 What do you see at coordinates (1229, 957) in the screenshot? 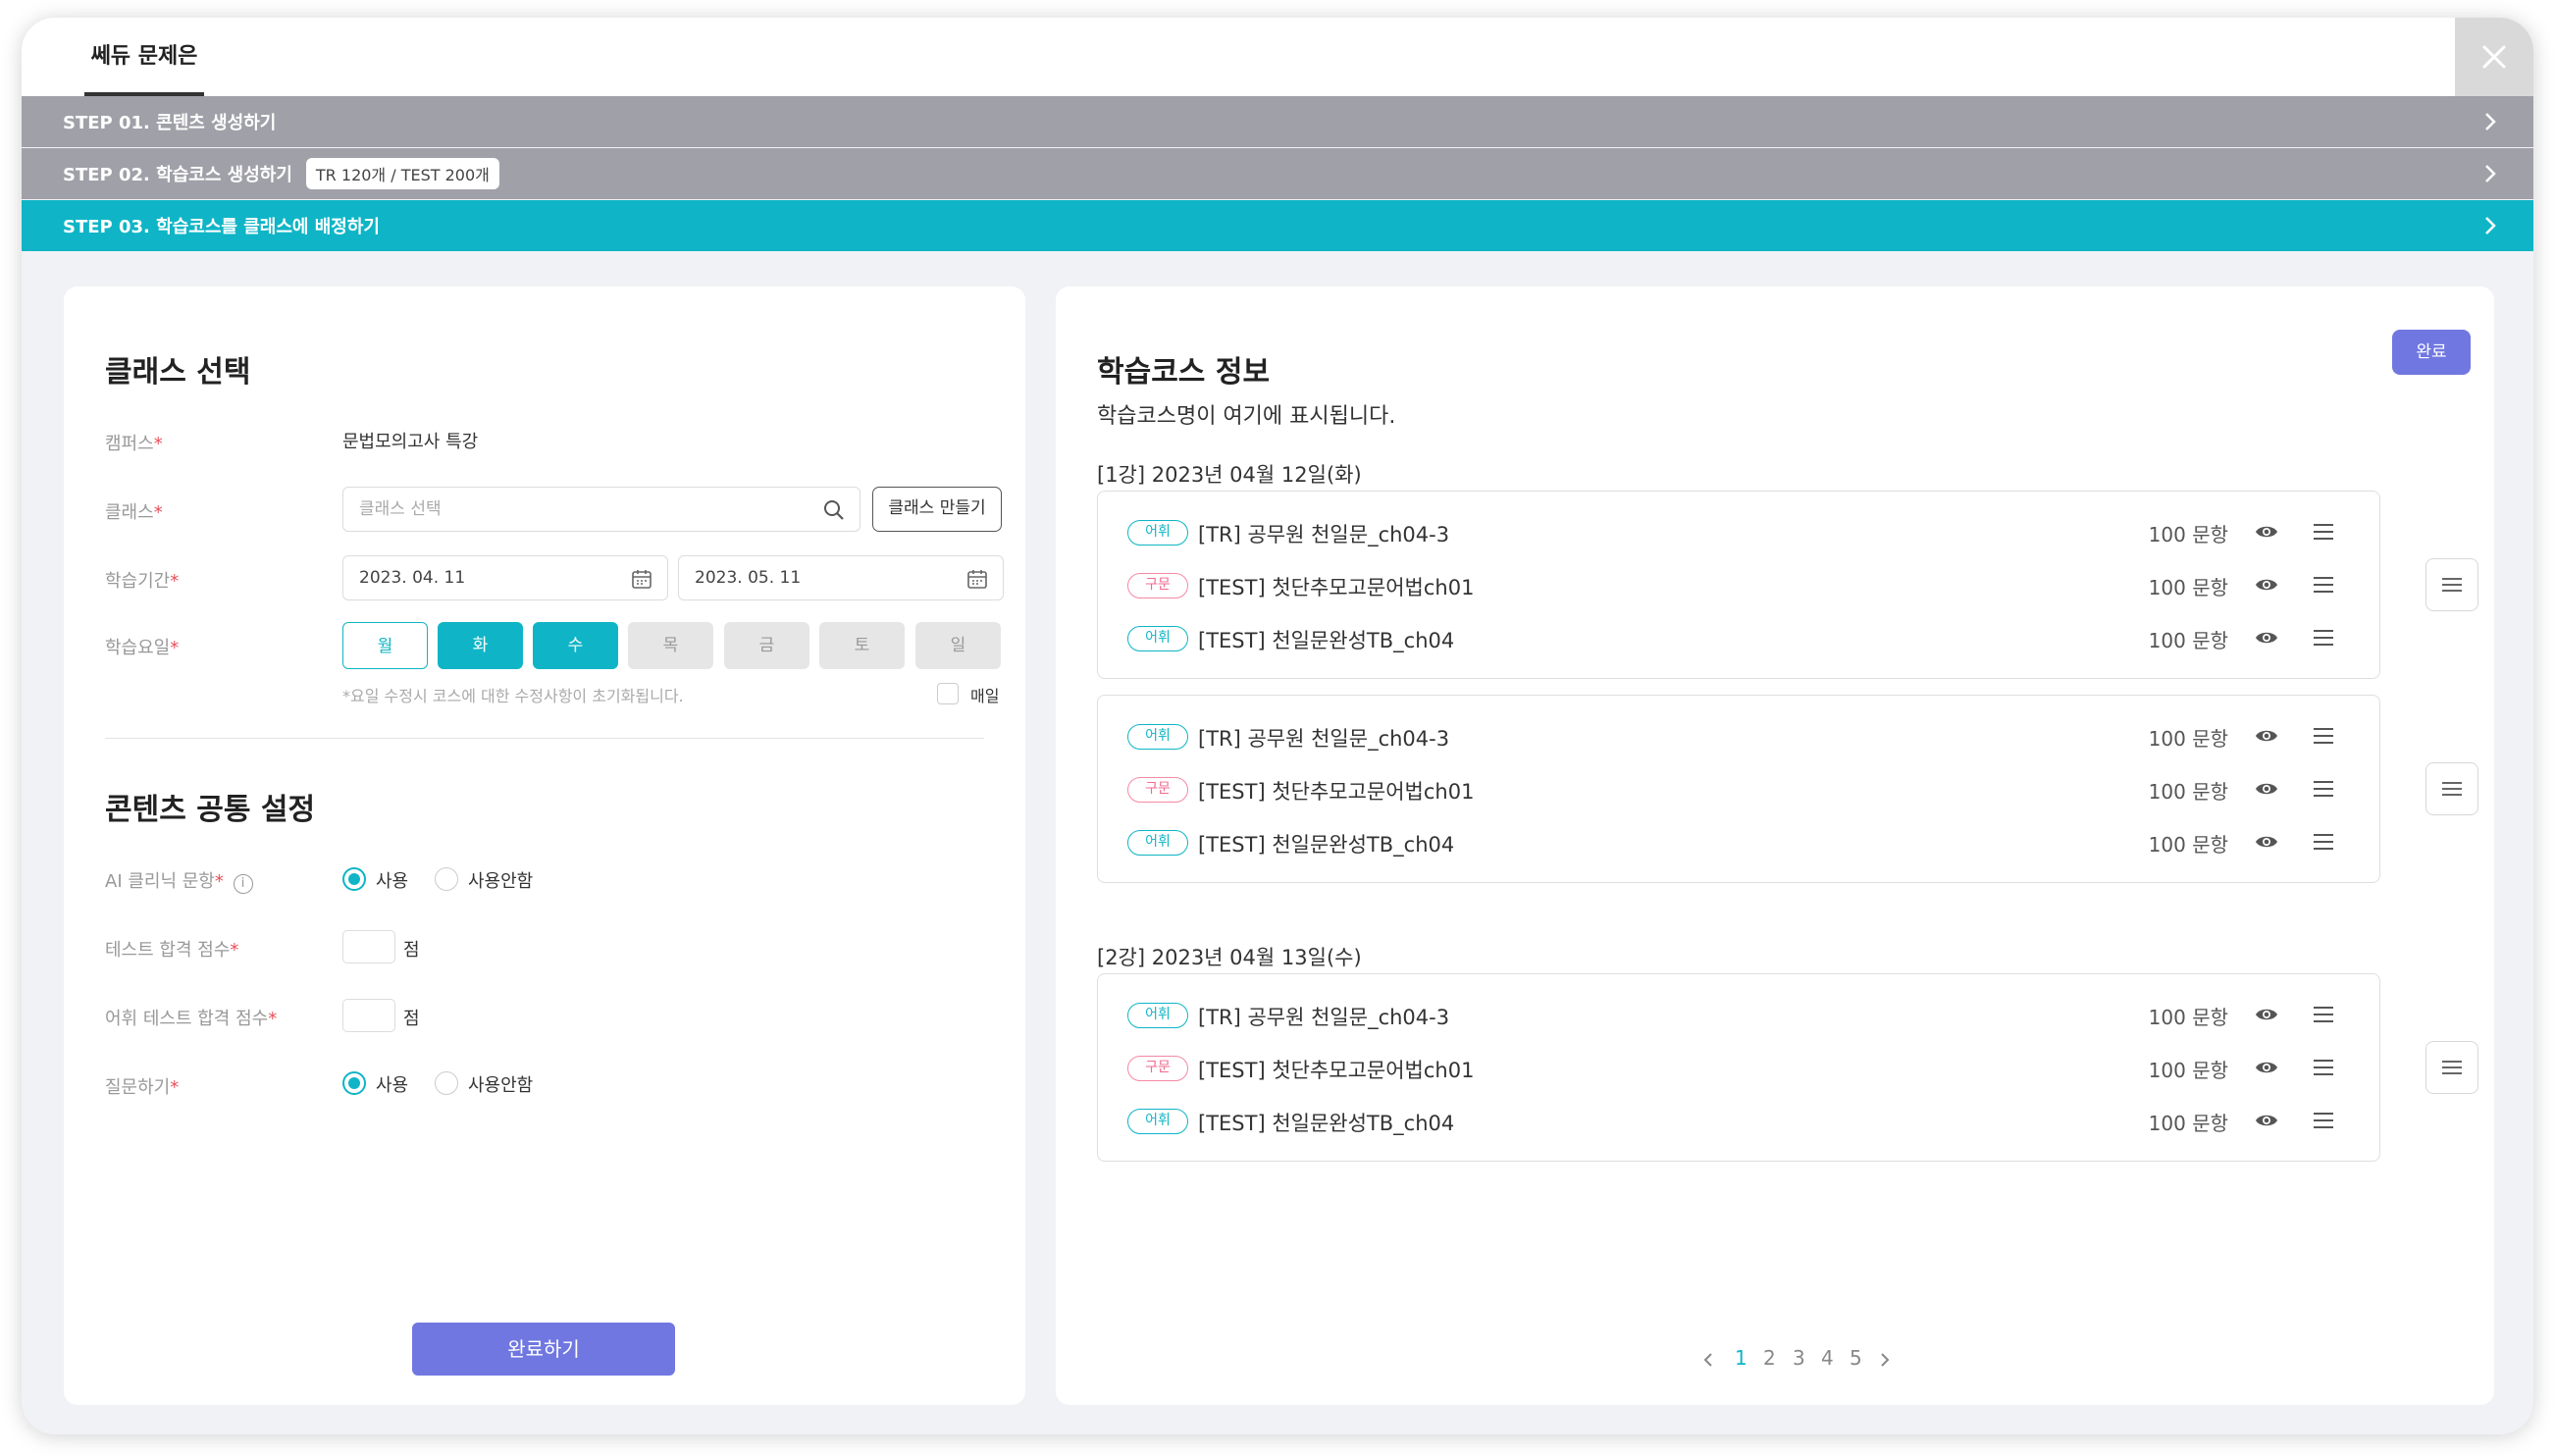
I see `lesson-title-2: [2강] 2023년 04월 13일(수)` at bounding box center [1229, 957].